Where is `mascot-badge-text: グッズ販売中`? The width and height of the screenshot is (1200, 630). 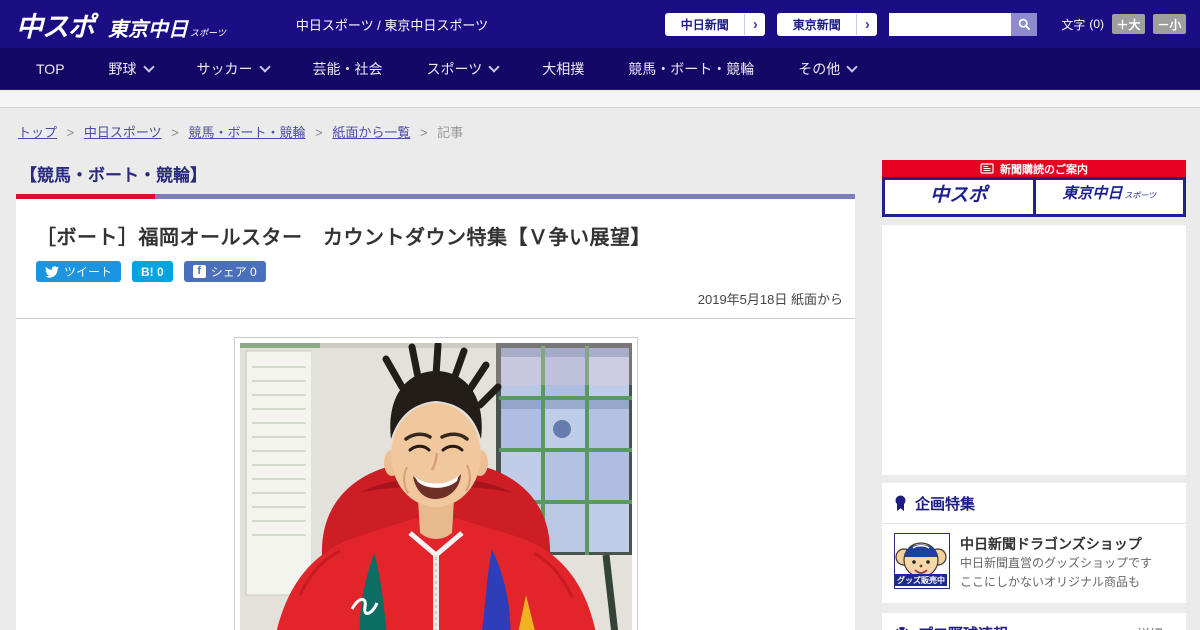
mascot-badge-text: グッズ販売中 is located at coordinates (921, 580).